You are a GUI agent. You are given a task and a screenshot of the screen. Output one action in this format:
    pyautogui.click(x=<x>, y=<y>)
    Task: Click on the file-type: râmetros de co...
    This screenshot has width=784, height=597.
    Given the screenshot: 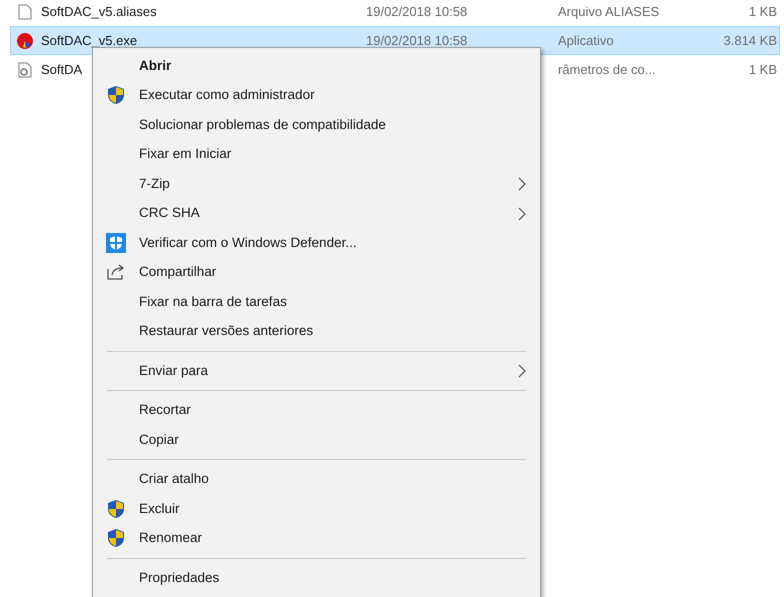 What is the action you would take?
    pyautogui.click(x=607, y=69)
    